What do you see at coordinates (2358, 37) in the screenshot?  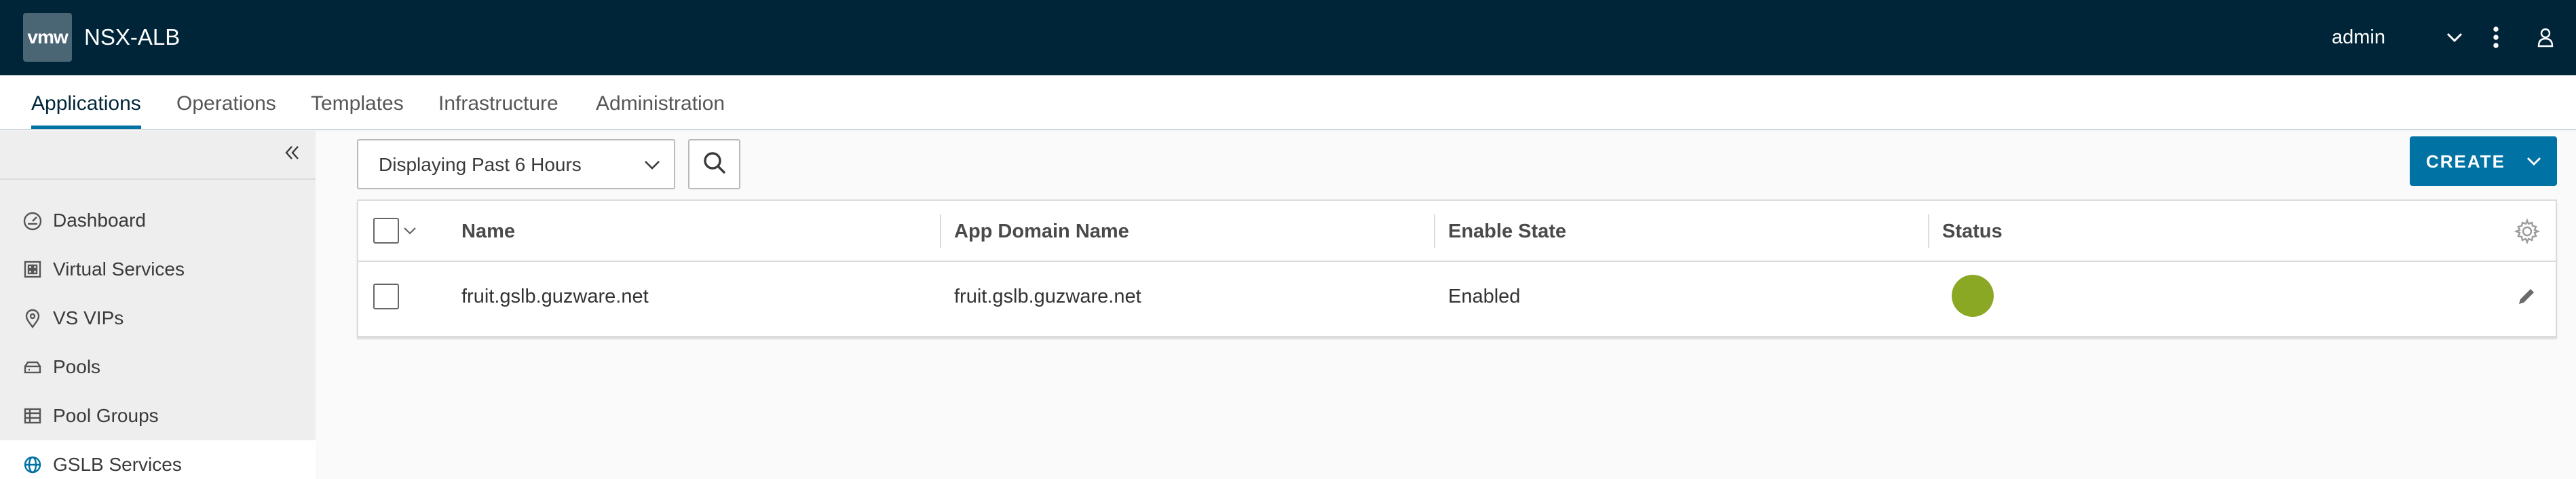 I see `user-name: admin` at bounding box center [2358, 37].